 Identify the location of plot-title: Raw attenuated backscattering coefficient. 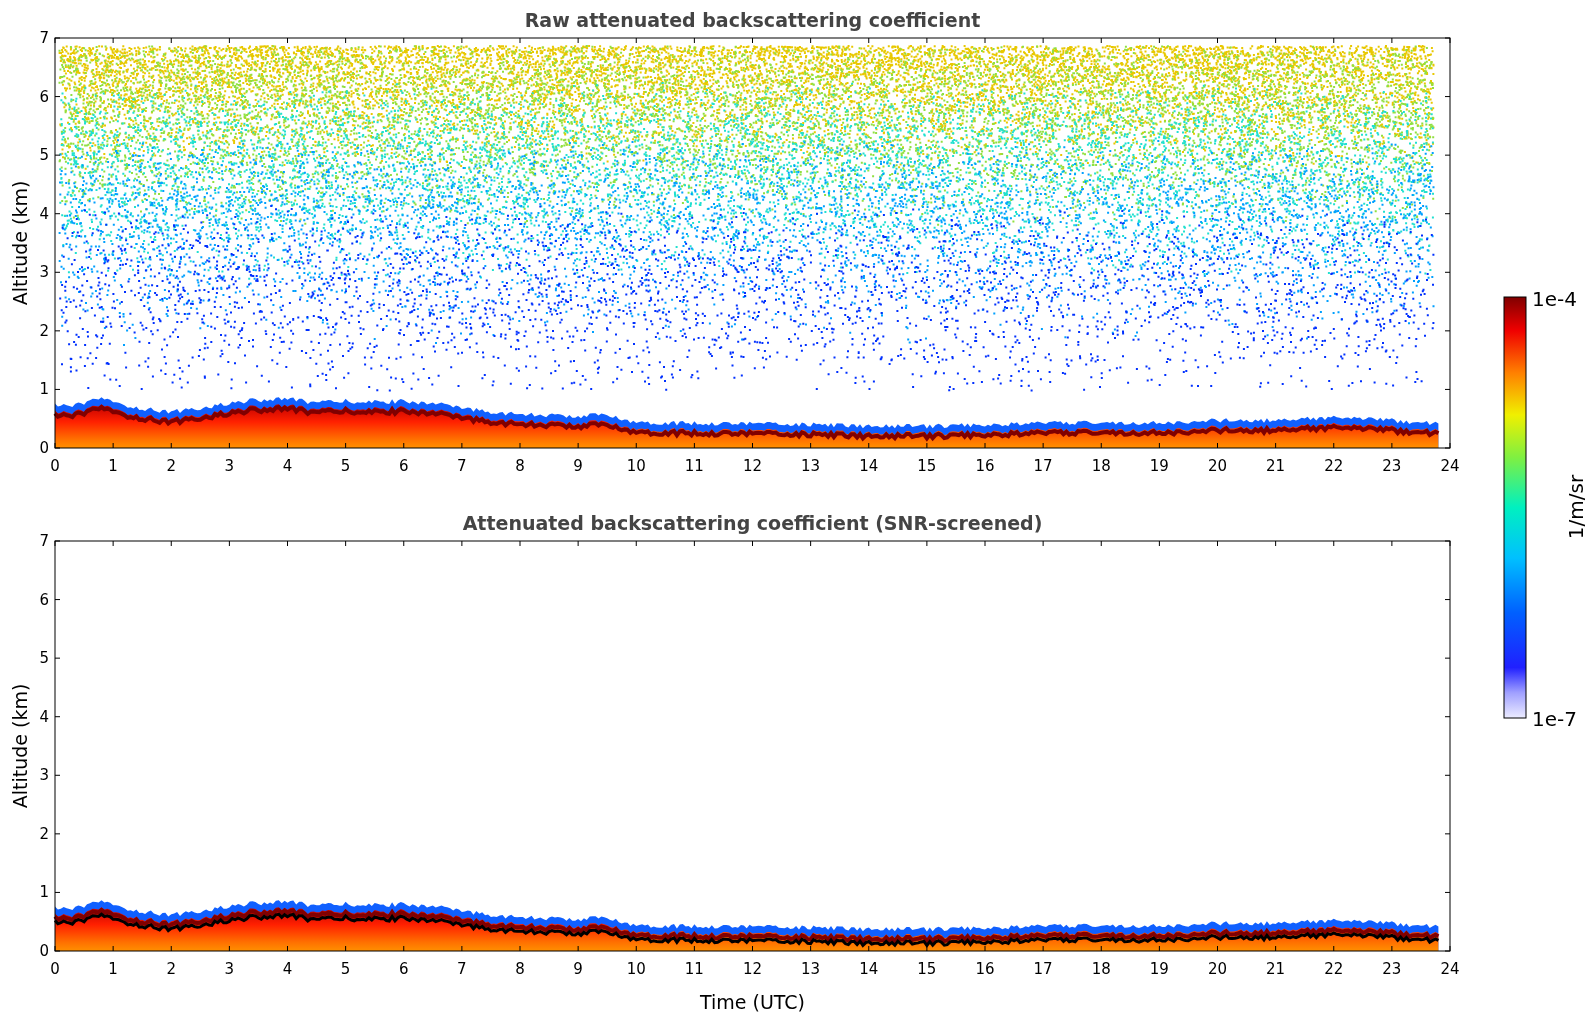
(752, 20).